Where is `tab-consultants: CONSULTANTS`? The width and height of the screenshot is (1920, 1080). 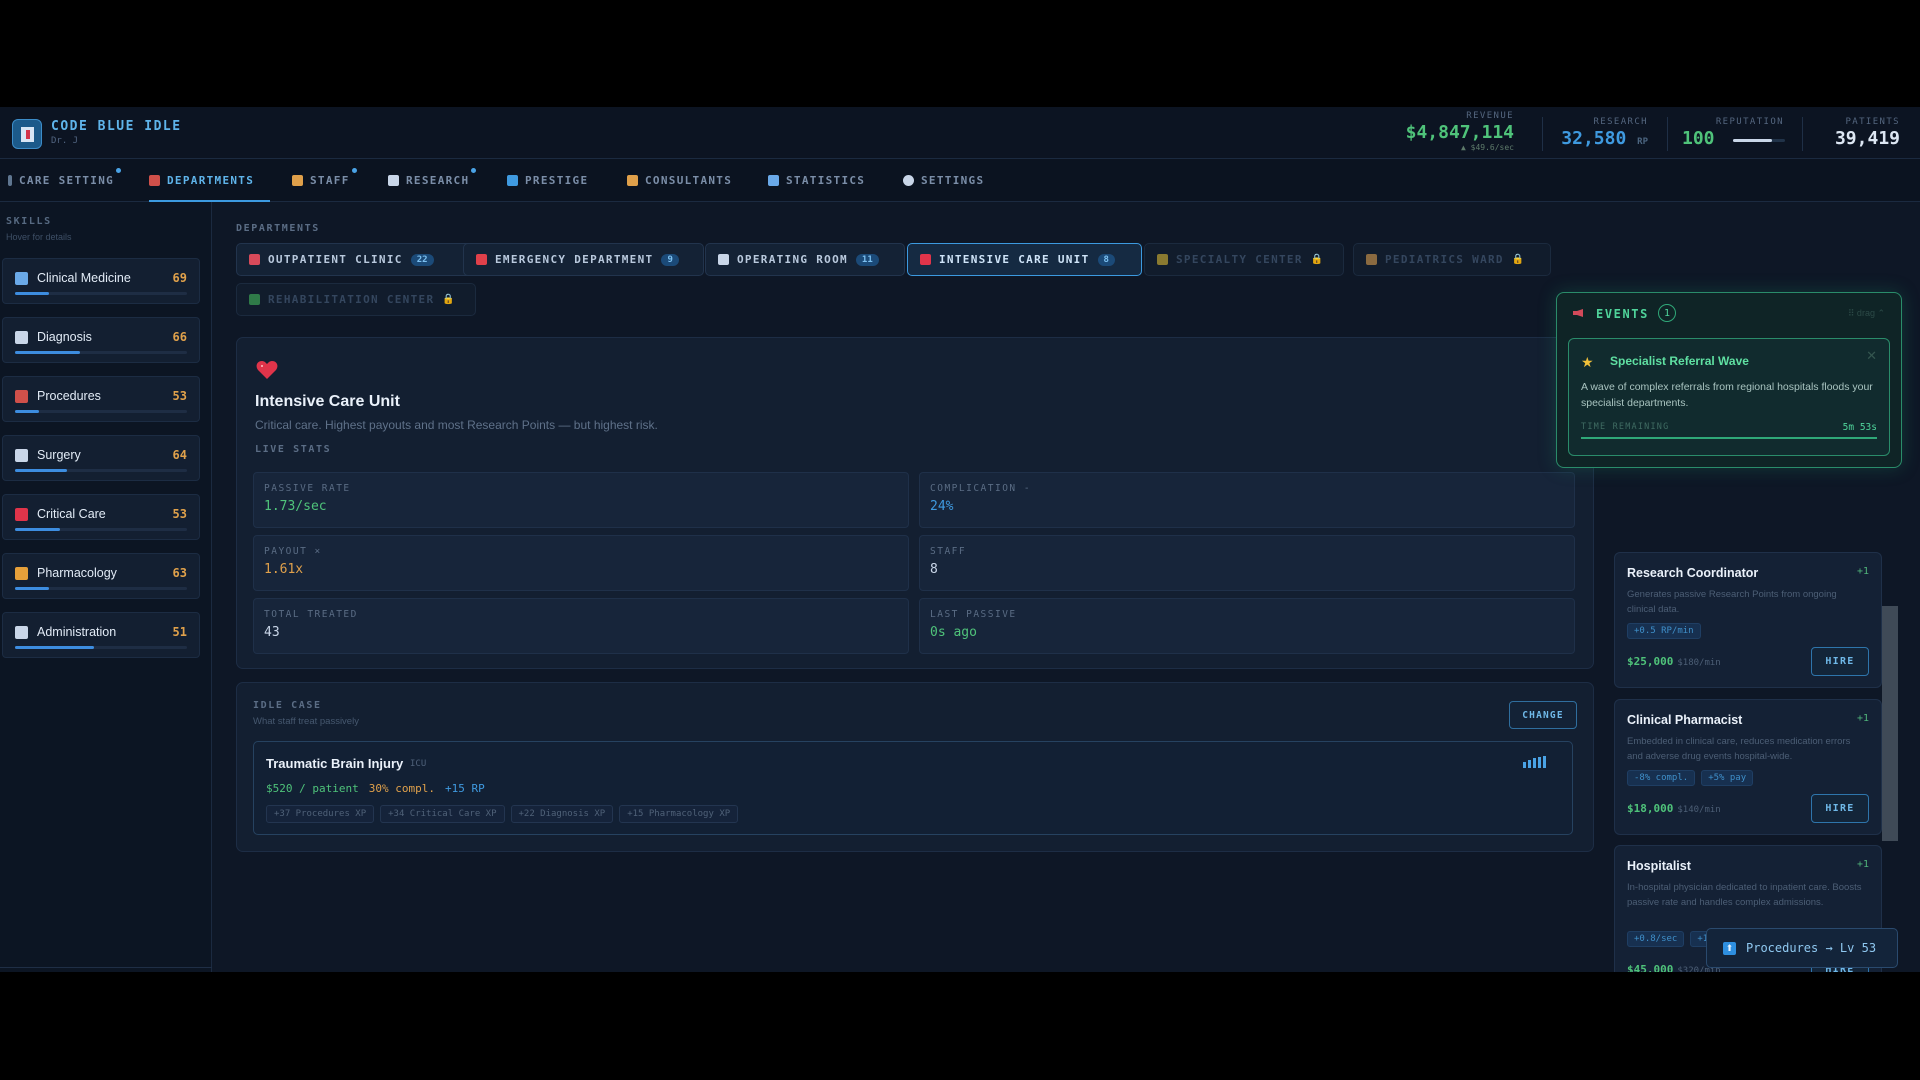 tab-consultants: CONSULTANTS is located at coordinates (679, 180).